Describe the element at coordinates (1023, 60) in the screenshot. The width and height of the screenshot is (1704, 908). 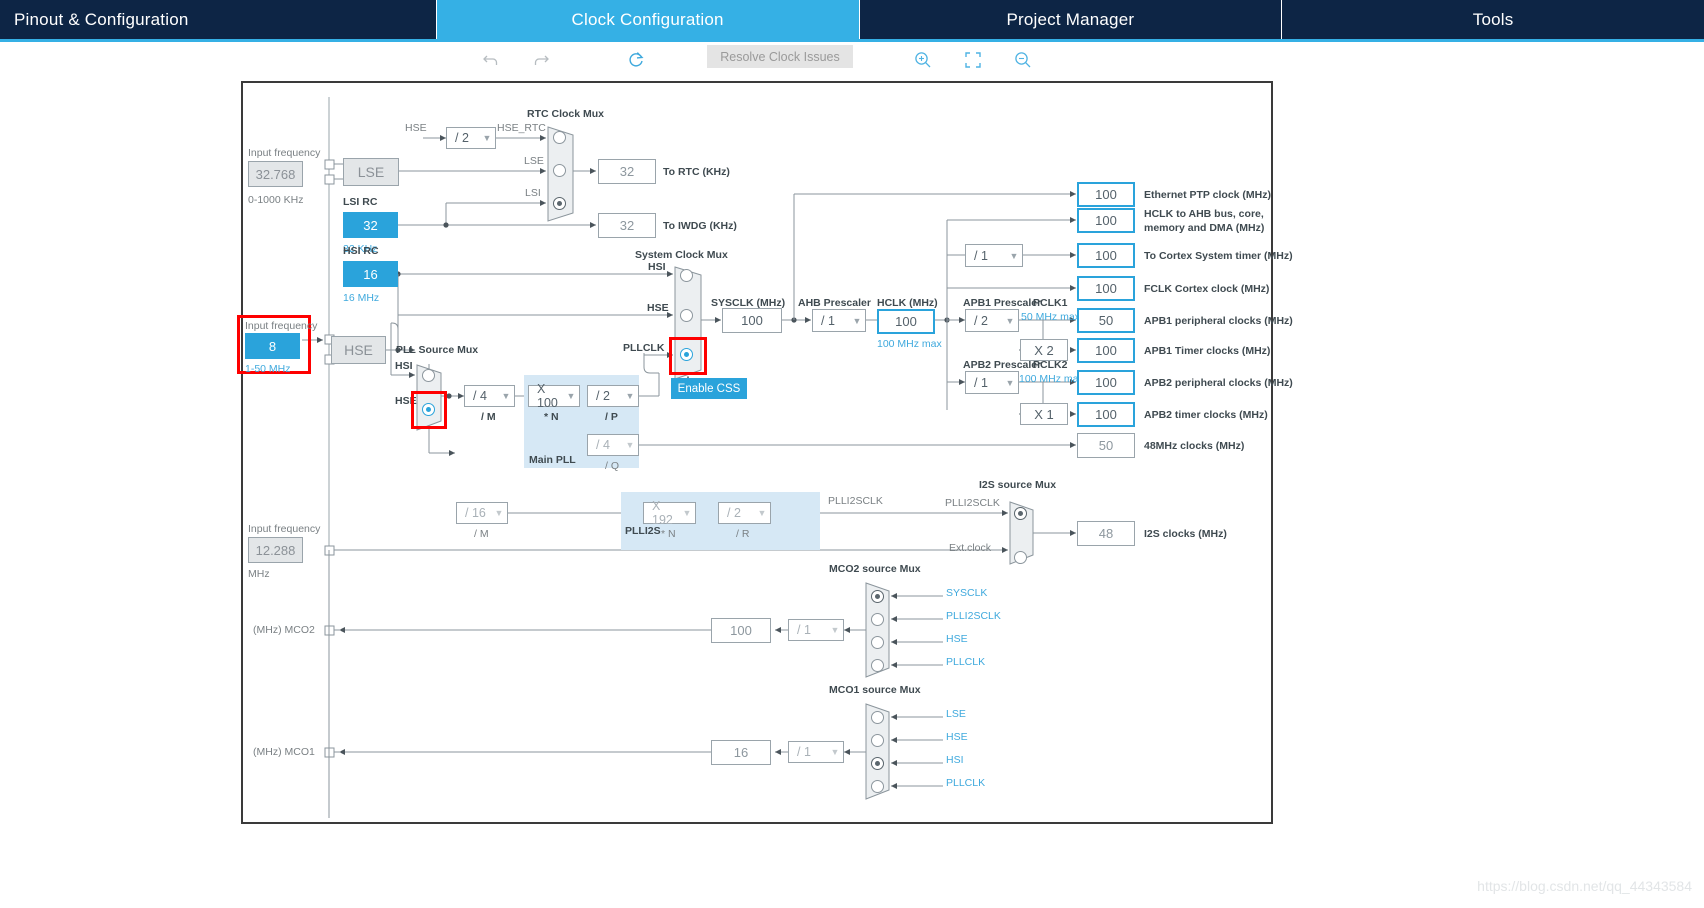
I see `zoom-out-icon` at that location.